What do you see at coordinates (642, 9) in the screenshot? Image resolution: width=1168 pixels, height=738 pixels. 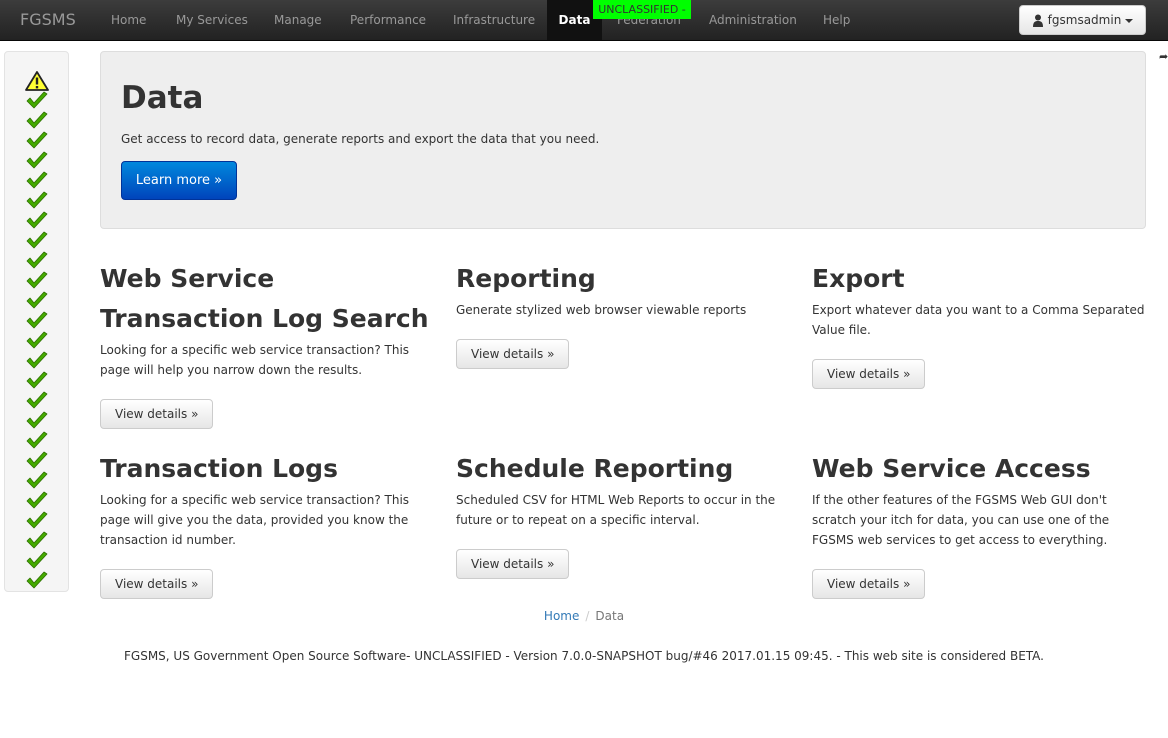 I see `classification-banner: UNCLASSIFIED -` at bounding box center [642, 9].